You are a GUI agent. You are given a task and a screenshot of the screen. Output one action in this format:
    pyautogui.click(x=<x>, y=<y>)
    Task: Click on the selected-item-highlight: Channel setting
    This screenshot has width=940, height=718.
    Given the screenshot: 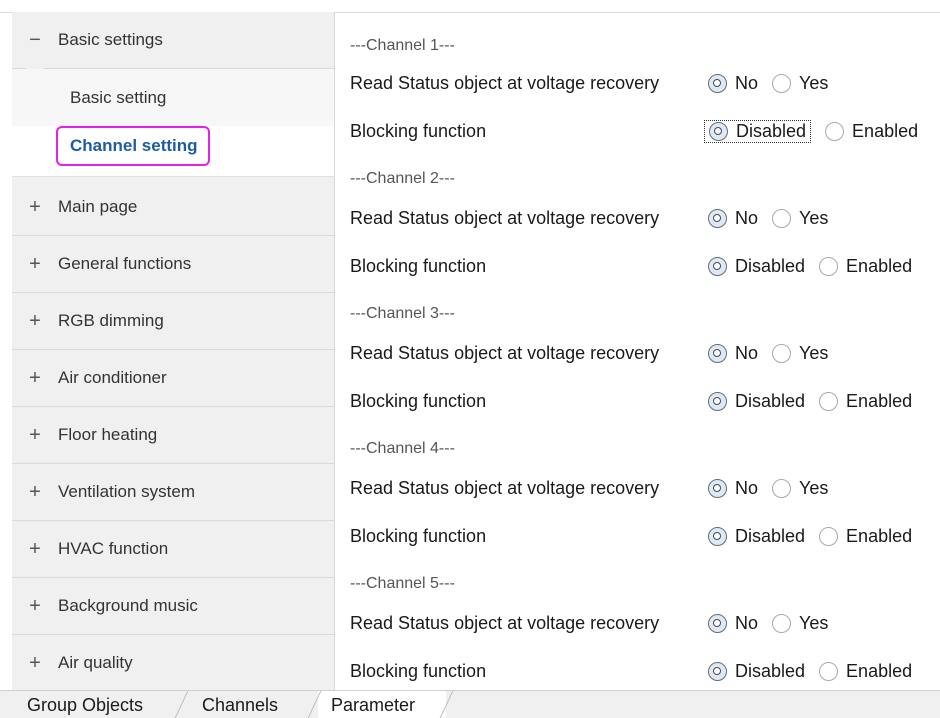 What is the action you would take?
    pyautogui.click(x=133, y=146)
    